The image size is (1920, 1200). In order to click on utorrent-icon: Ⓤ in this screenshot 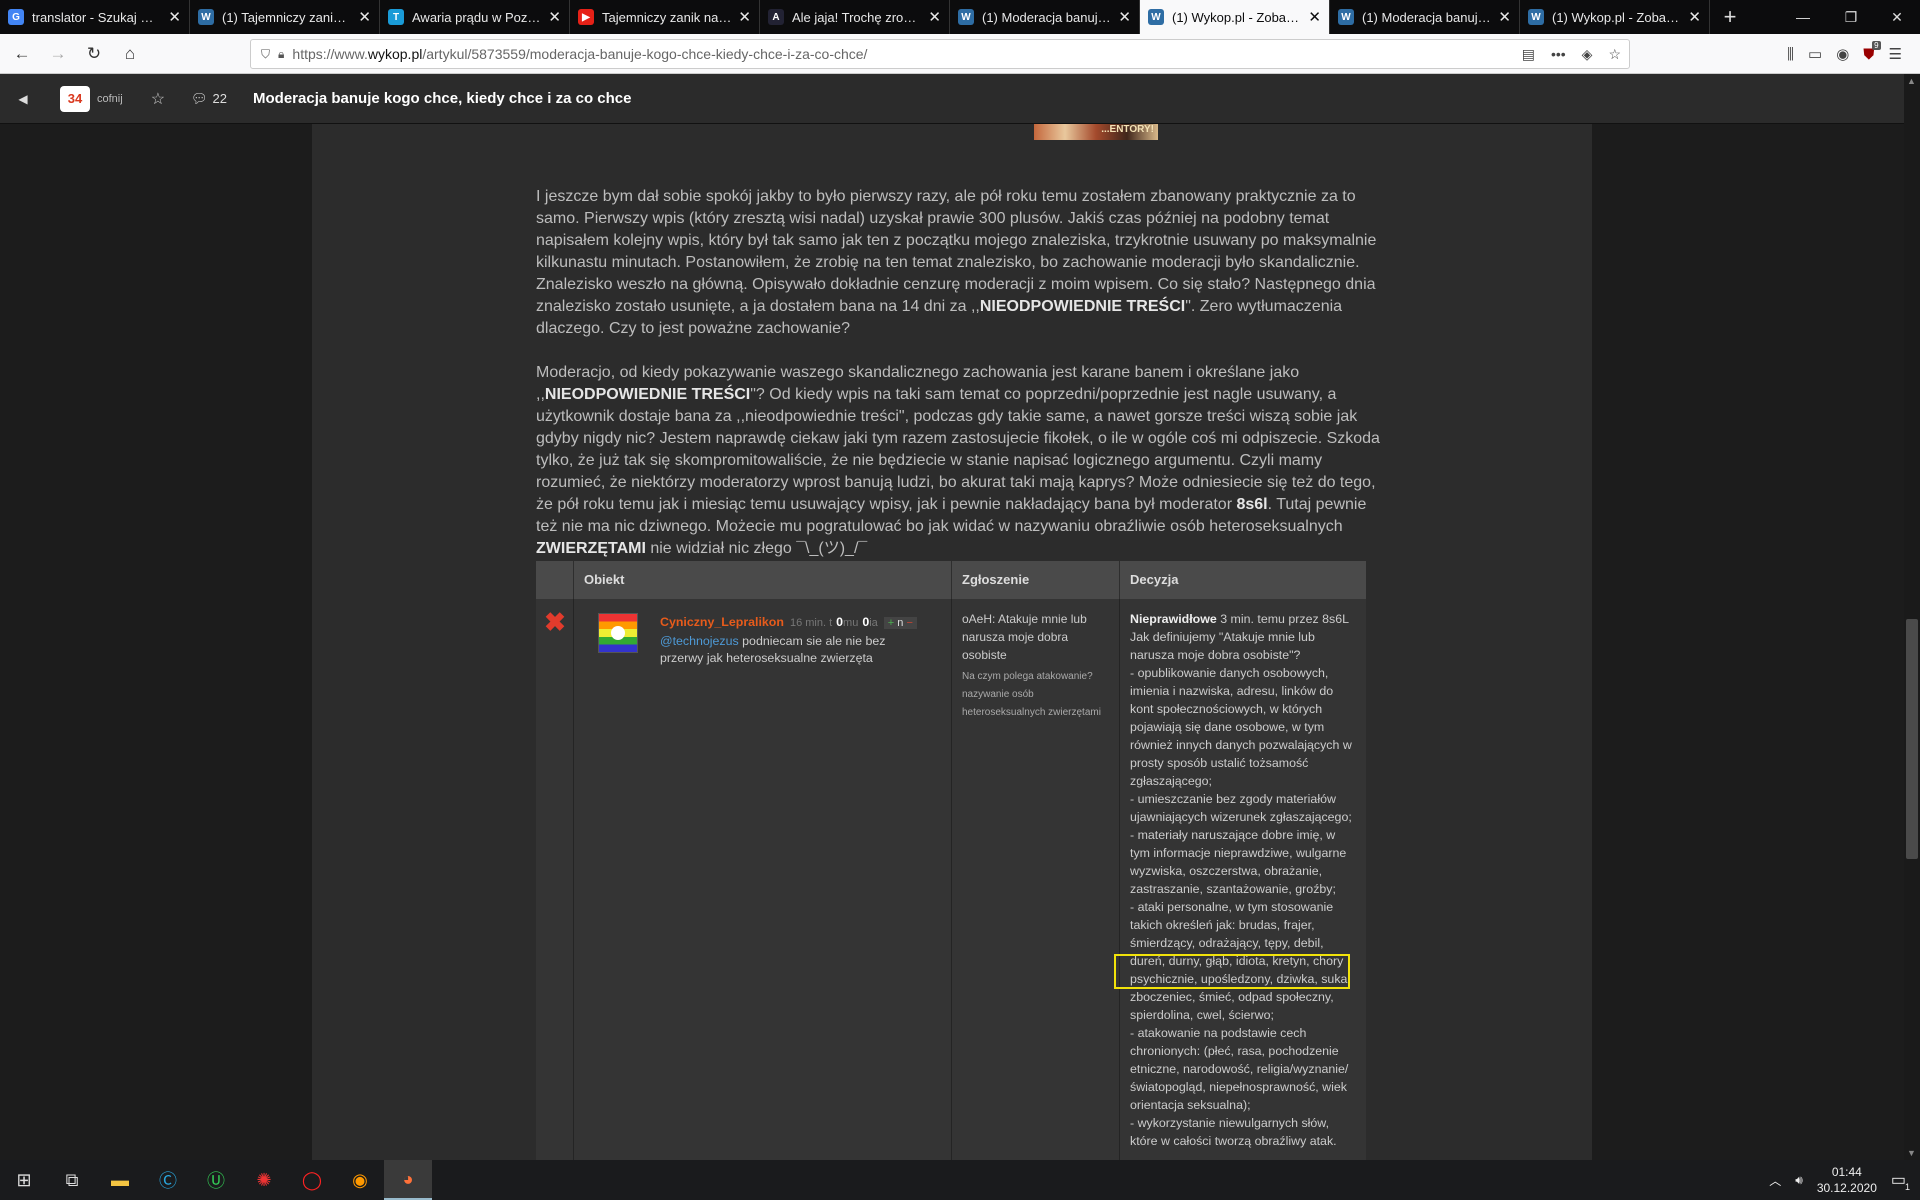, I will do `click(216, 1180)`.